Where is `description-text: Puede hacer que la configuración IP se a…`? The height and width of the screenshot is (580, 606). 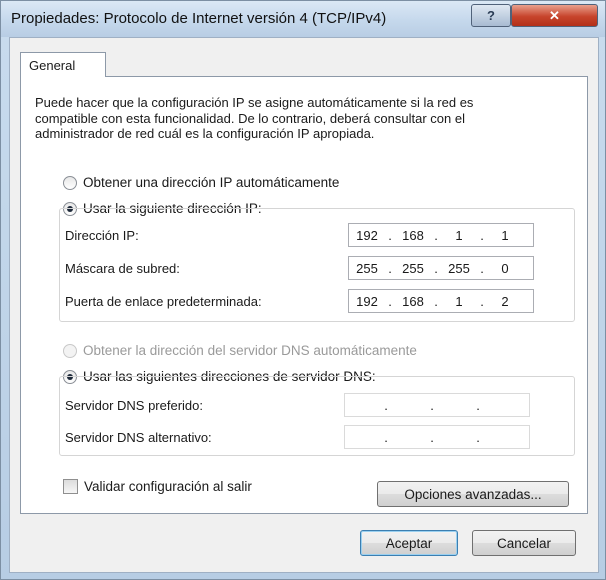 description-text: Puede hacer que la configuración IP se a… is located at coordinates (254, 118).